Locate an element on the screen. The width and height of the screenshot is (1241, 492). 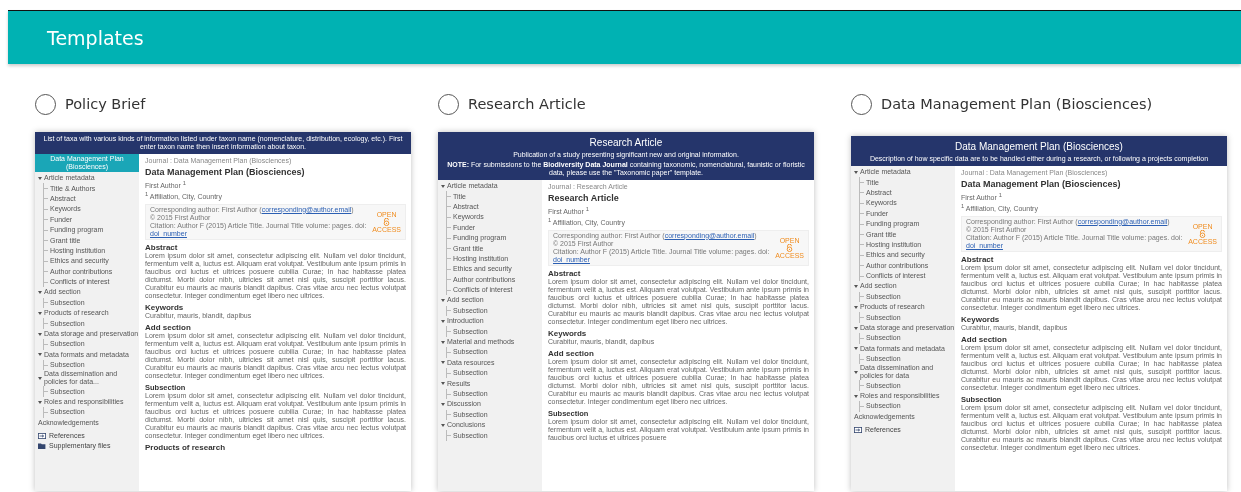
section-heading: Products of research is located at coordinates (186, 447).